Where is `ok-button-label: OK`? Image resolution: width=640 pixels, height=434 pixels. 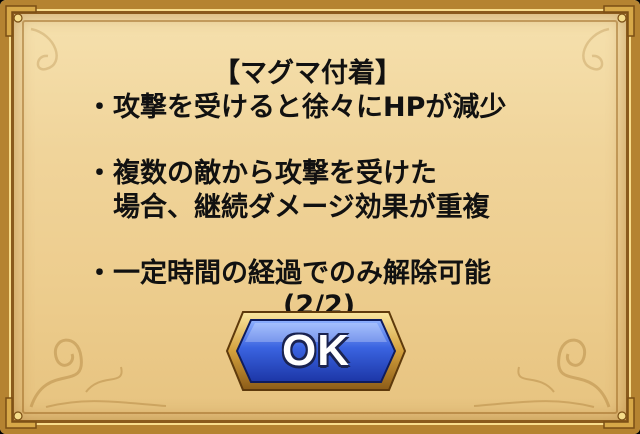
ok-button-label: OK is located at coordinates (316, 350).